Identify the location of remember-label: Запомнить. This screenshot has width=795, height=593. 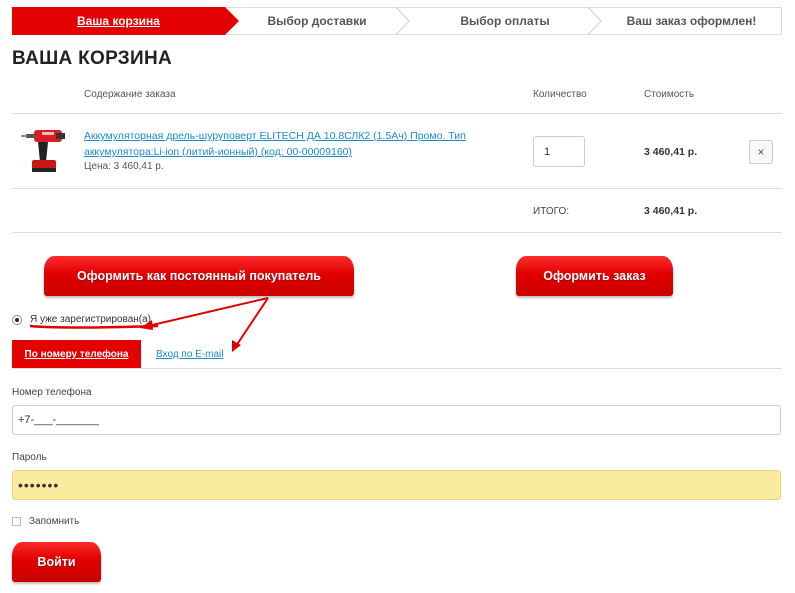
(54, 521).